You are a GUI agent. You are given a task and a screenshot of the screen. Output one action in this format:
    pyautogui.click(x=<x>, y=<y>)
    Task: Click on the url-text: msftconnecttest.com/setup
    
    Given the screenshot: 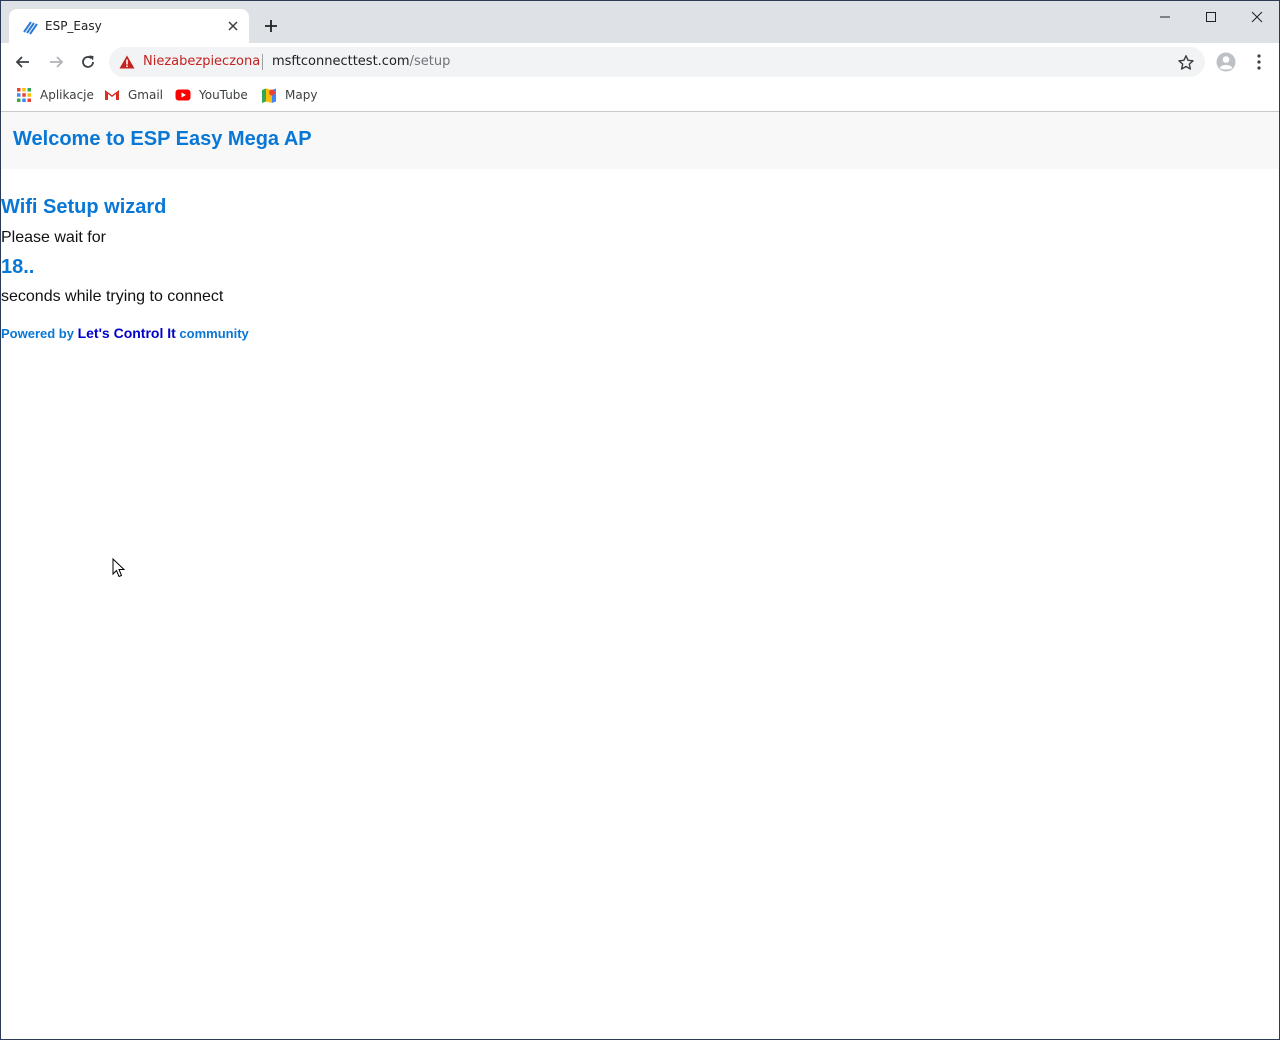 What is the action you would take?
    pyautogui.click(x=361, y=61)
    